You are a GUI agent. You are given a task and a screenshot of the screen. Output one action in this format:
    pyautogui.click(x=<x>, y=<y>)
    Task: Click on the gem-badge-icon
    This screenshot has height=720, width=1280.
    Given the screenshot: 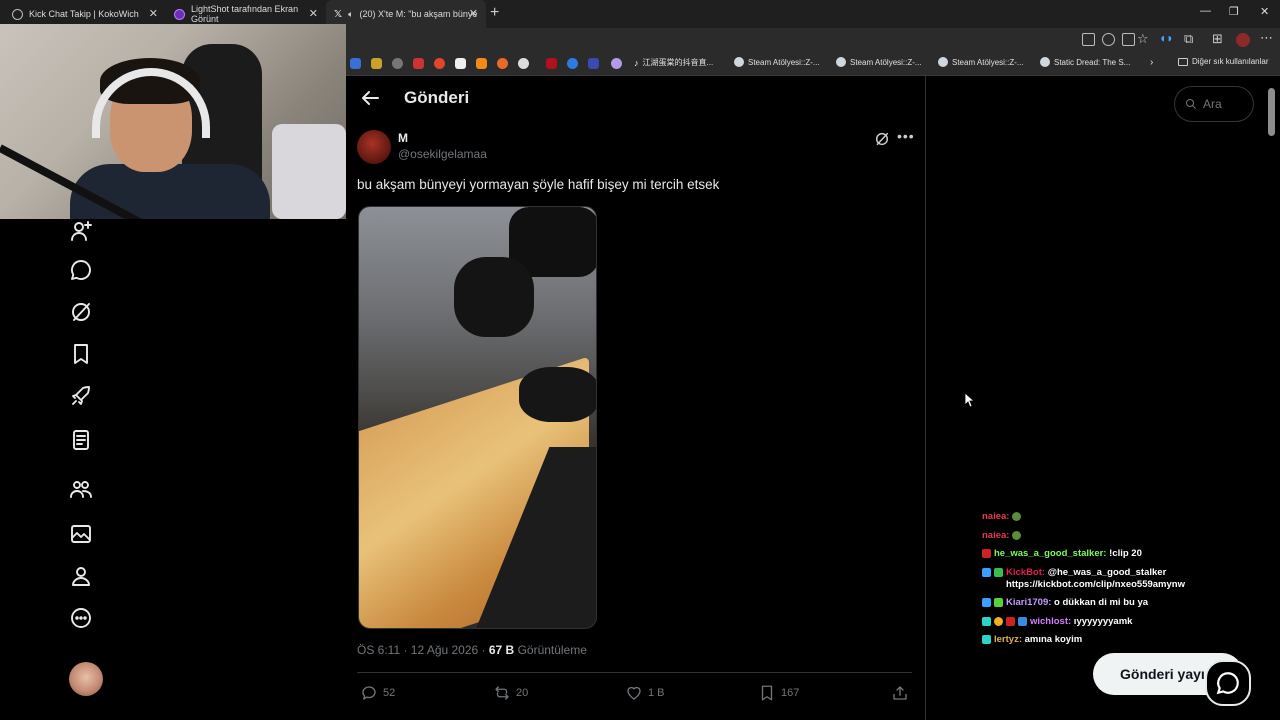 What is the action you would take?
    pyautogui.click(x=1022, y=621)
    